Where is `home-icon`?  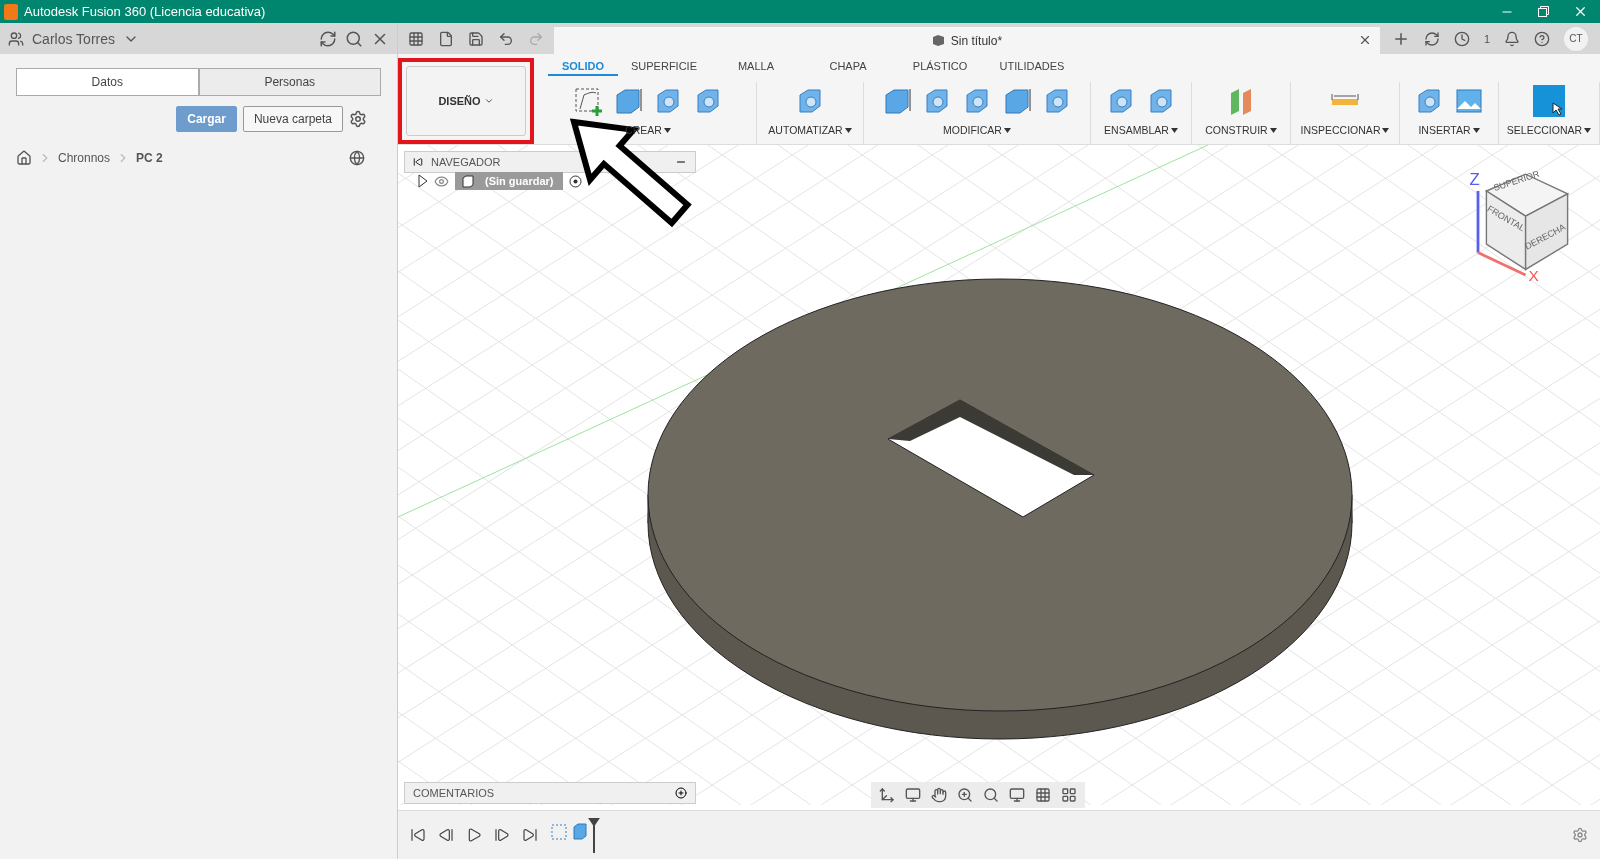
home-icon is located at coordinates (24, 158).